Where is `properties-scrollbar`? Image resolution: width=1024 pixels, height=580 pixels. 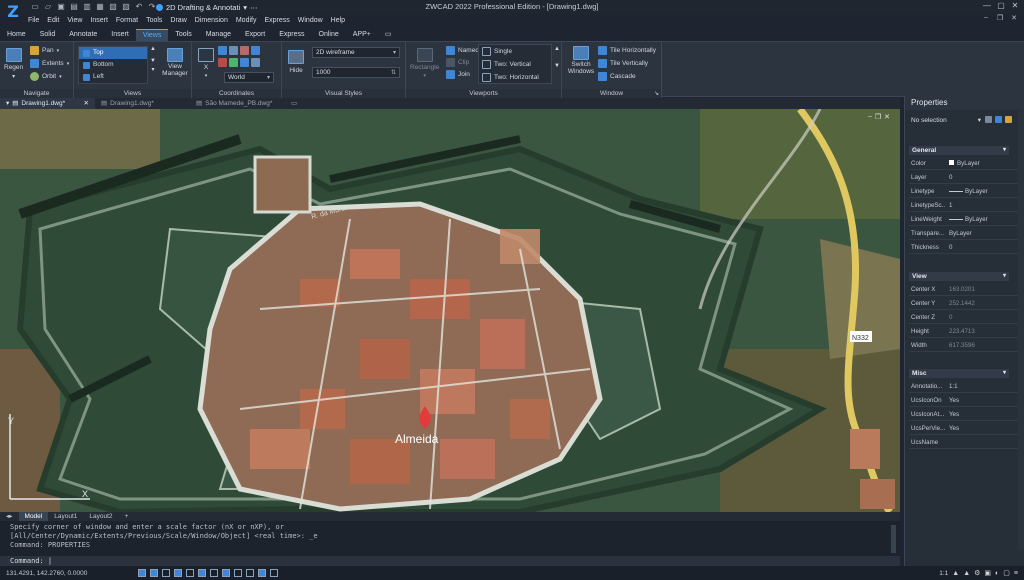 properties-scrollbar is located at coordinates (1021, 330).